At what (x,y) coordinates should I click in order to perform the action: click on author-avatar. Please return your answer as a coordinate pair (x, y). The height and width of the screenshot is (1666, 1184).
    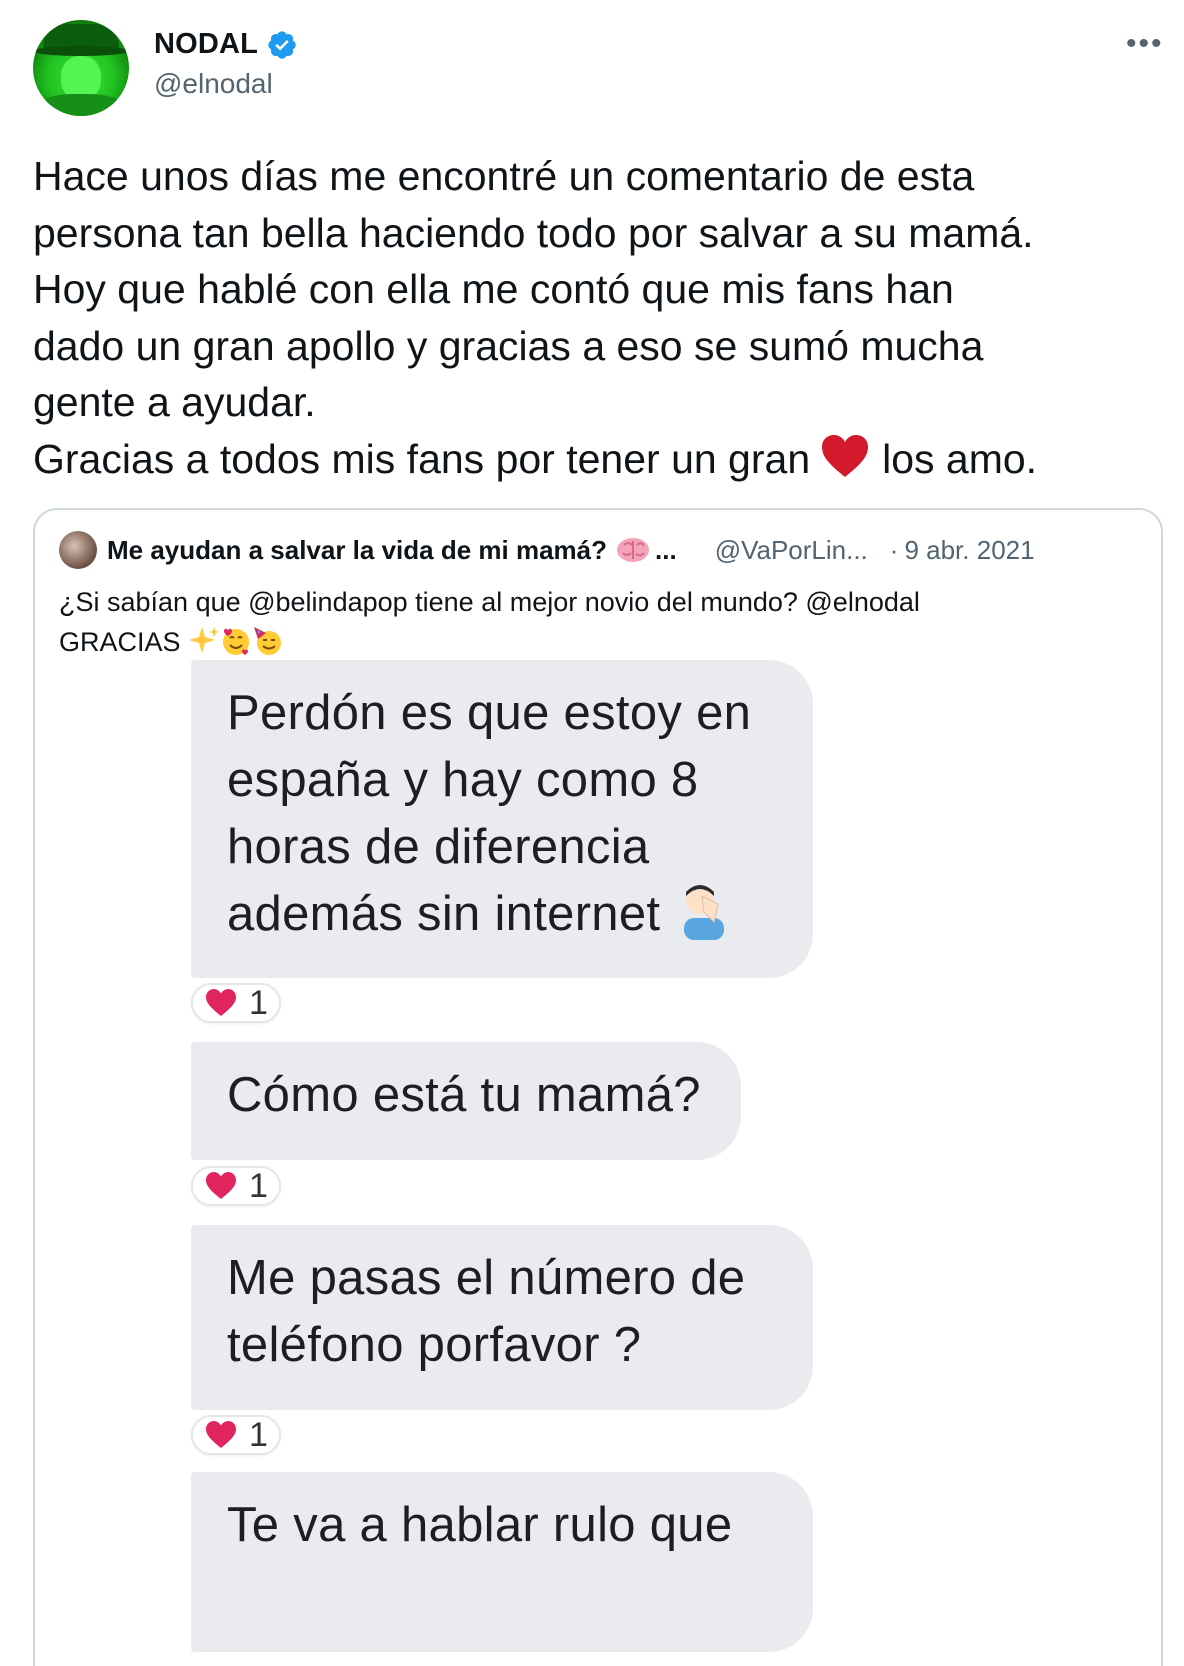
    Looking at the image, I should click on (81, 68).